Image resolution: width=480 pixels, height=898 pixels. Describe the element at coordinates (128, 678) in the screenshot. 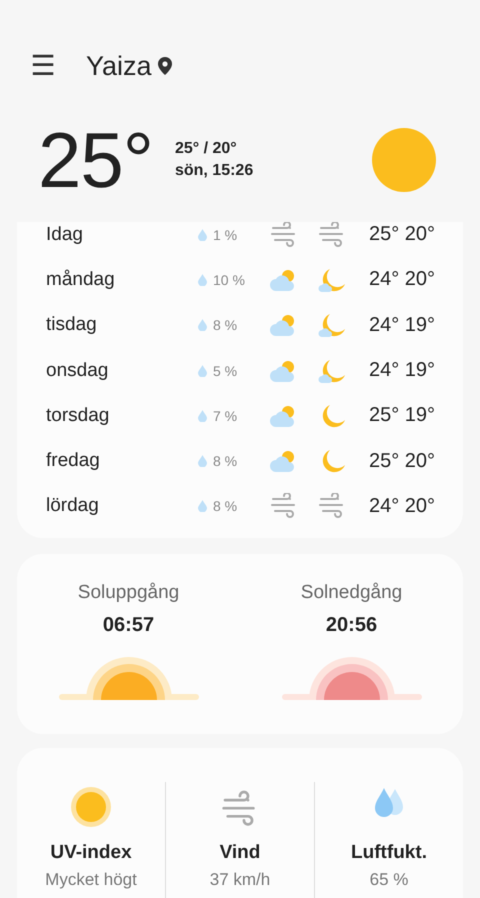

I see `sunrise-icon` at that location.